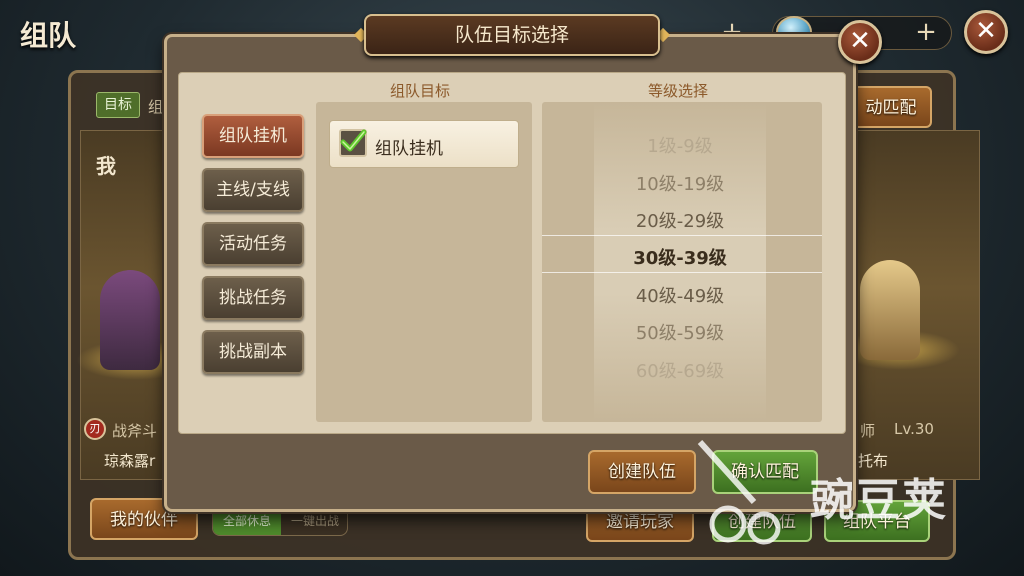 The width and height of the screenshot is (1024, 576). Describe the element at coordinates (891, 107) in the screenshot. I see `auto-match-button: 动匹配` at that location.